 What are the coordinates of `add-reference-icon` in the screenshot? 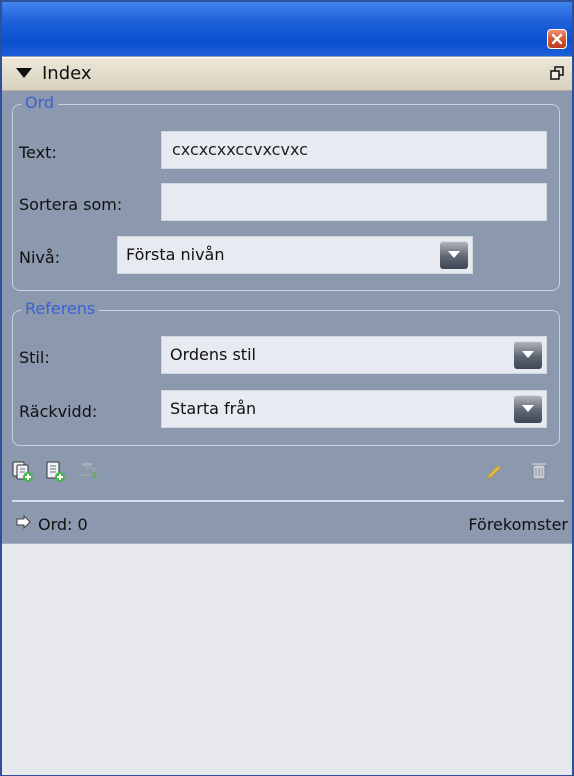 It's located at (55, 471).